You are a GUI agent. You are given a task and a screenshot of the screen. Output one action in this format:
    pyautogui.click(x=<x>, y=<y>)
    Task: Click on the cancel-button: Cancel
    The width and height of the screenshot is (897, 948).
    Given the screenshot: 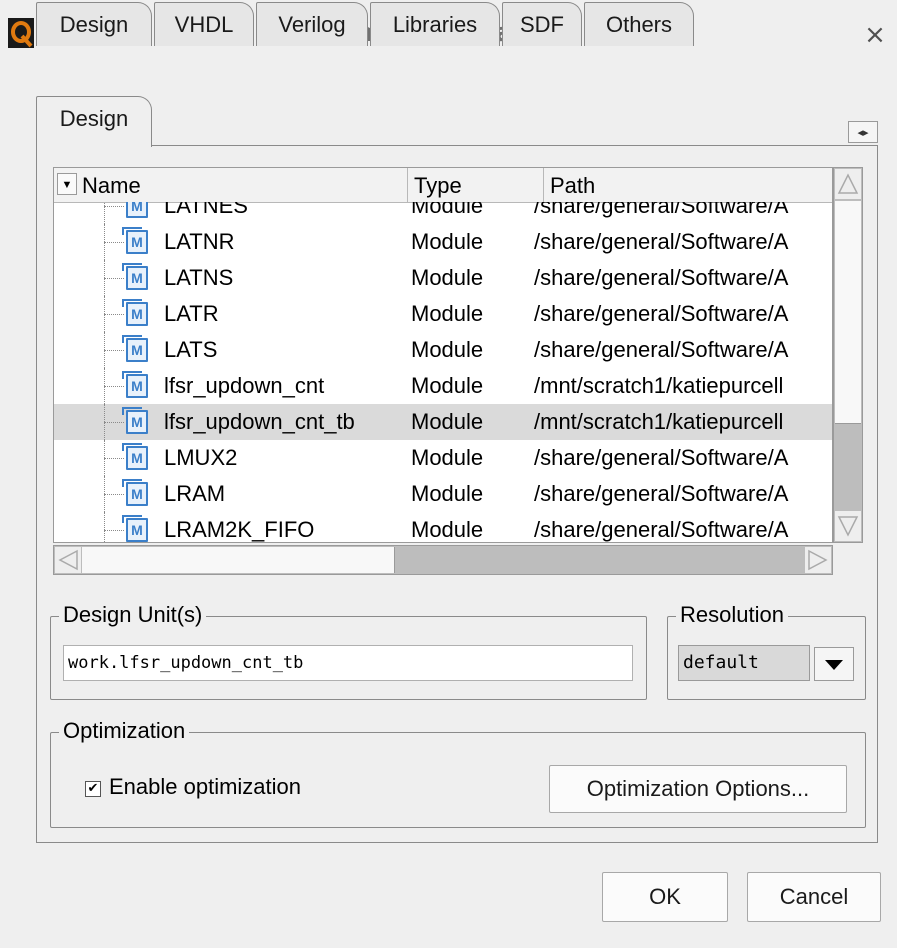 What is the action you would take?
    pyautogui.click(x=814, y=897)
    